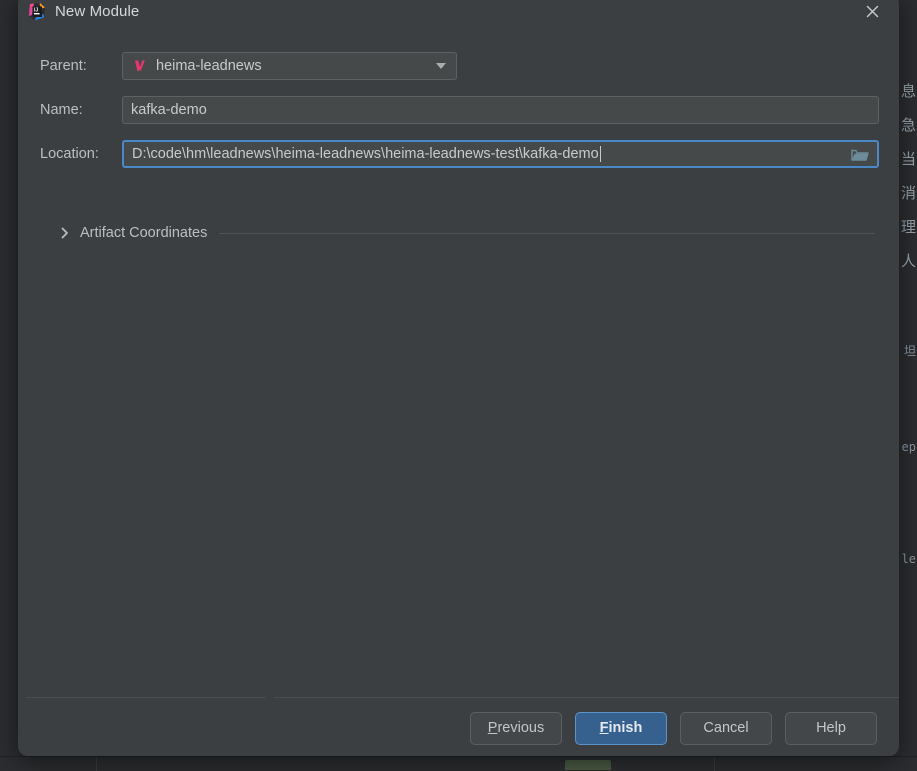 The width and height of the screenshot is (917, 771). I want to click on text-caret, so click(600, 154).